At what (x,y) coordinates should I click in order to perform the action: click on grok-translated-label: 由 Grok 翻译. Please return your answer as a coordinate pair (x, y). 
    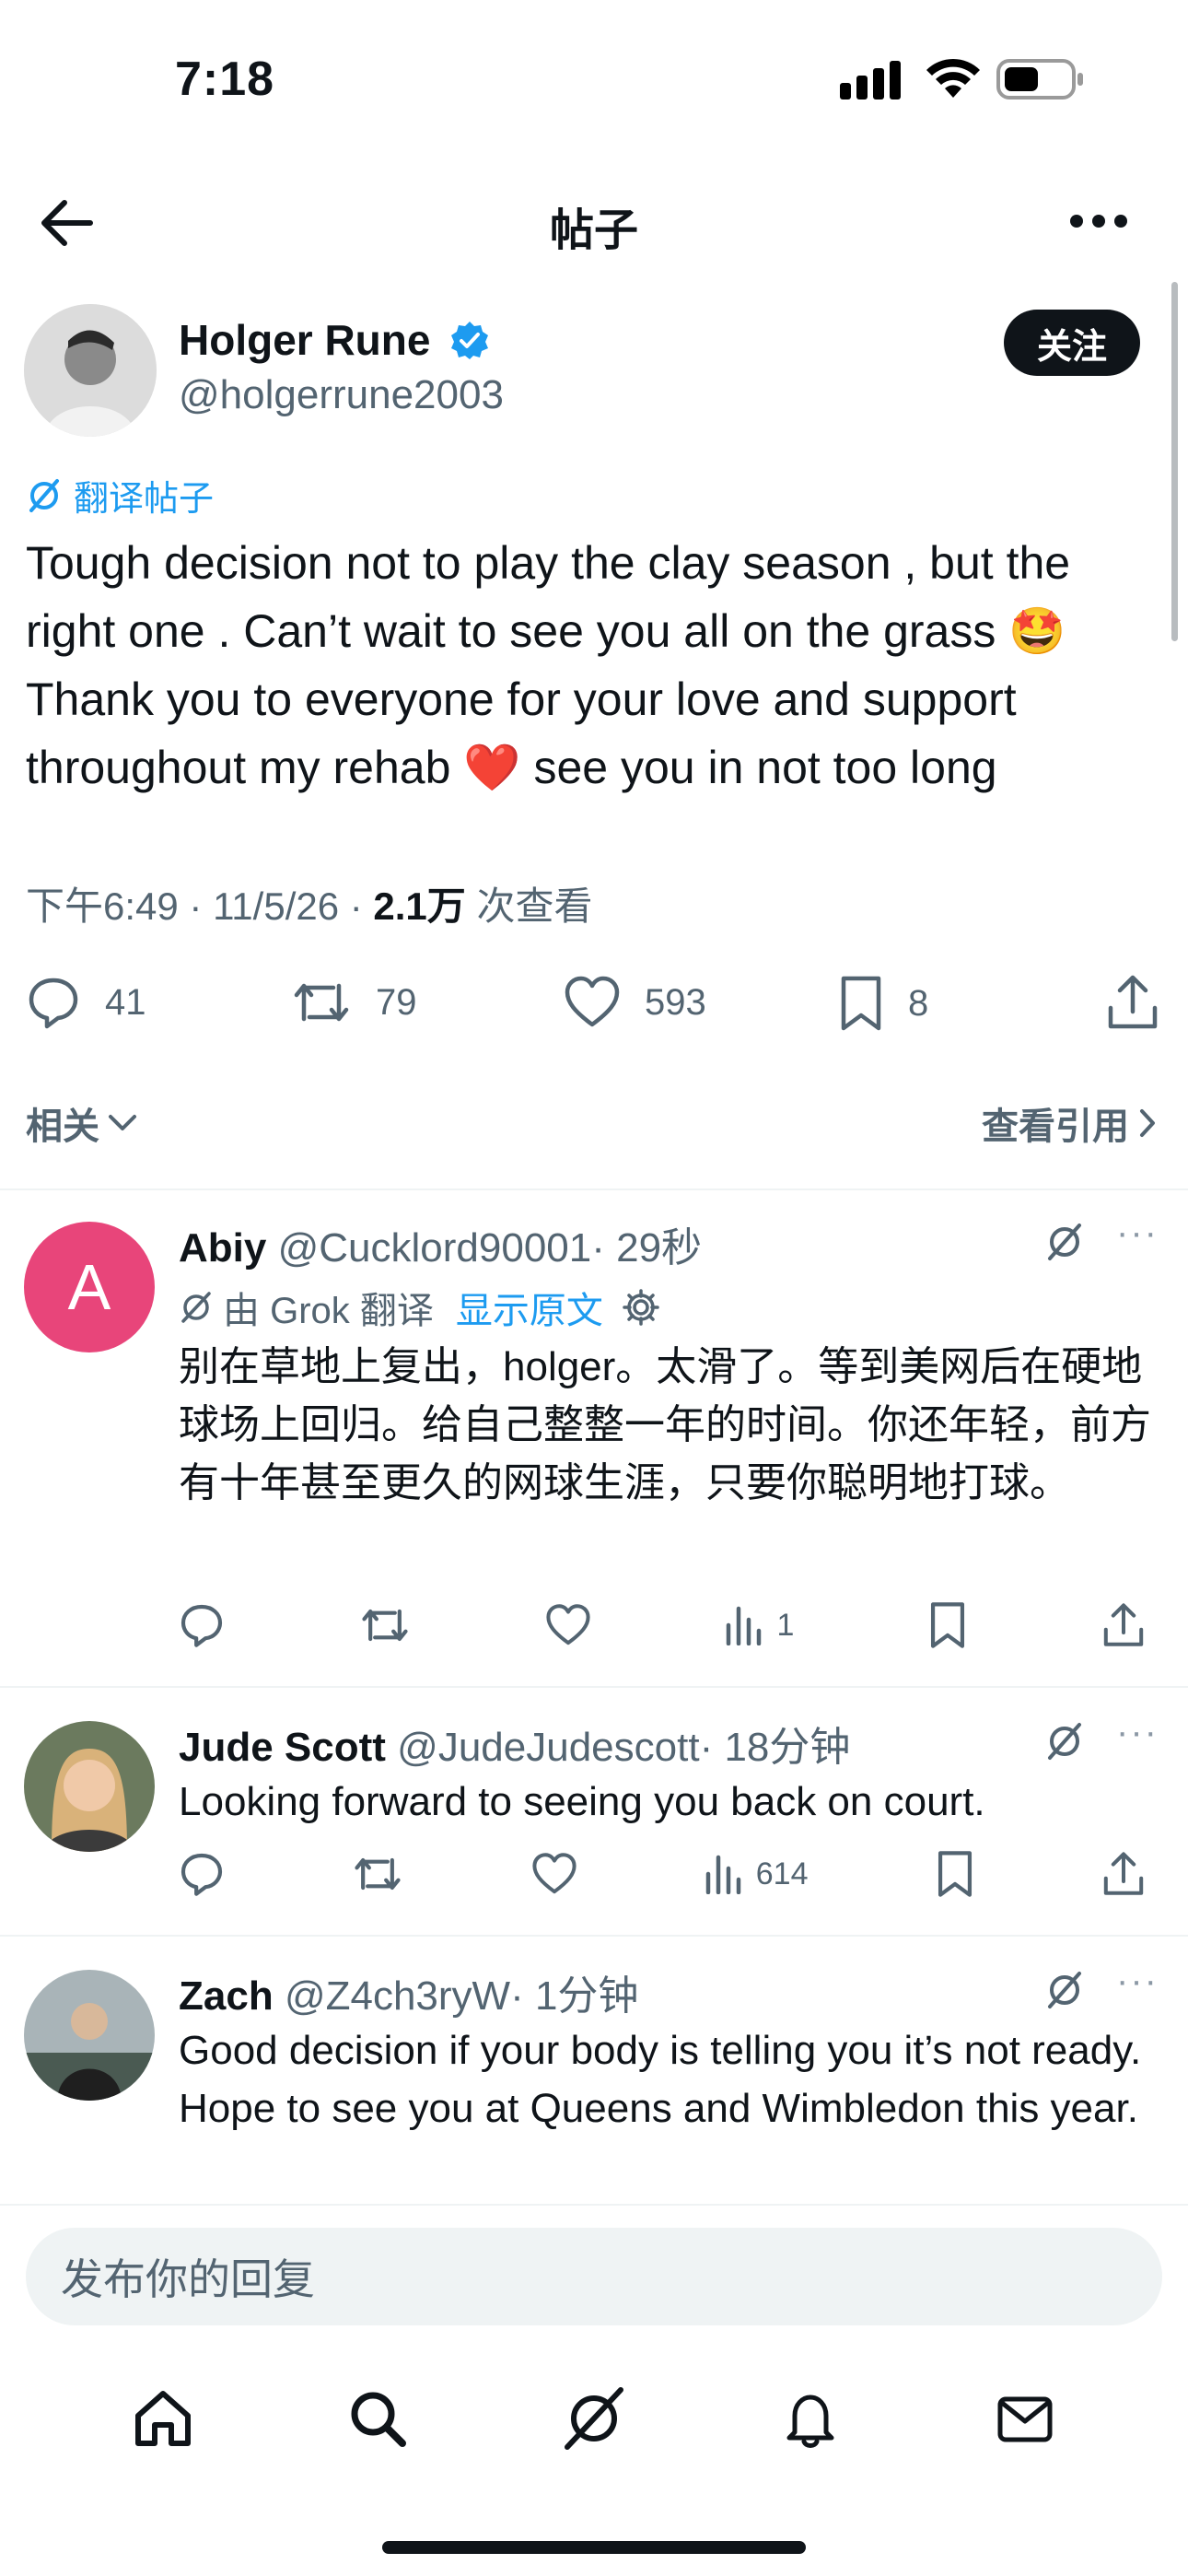
    Looking at the image, I should click on (328, 1311).